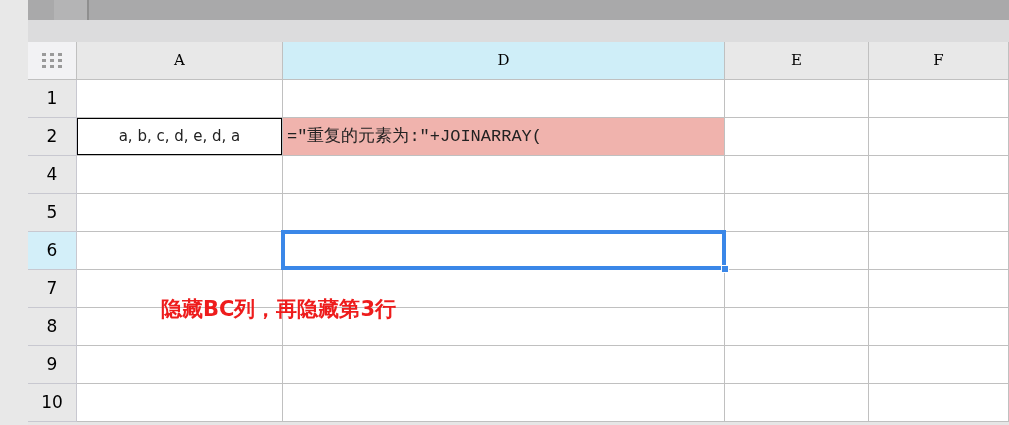 Image resolution: width=1009 pixels, height=425 pixels. Describe the element at coordinates (797, 61) in the screenshot. I see `column-header: E` at that location.